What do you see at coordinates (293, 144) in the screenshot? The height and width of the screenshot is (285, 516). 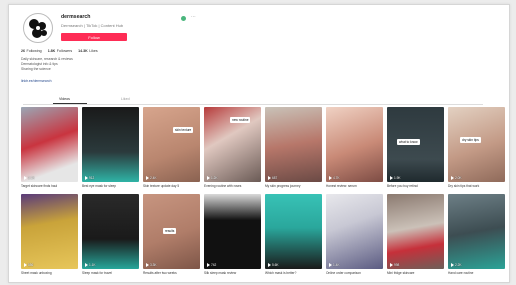 I see `video-thumbnail: 687` at bounding box center [293, 144].